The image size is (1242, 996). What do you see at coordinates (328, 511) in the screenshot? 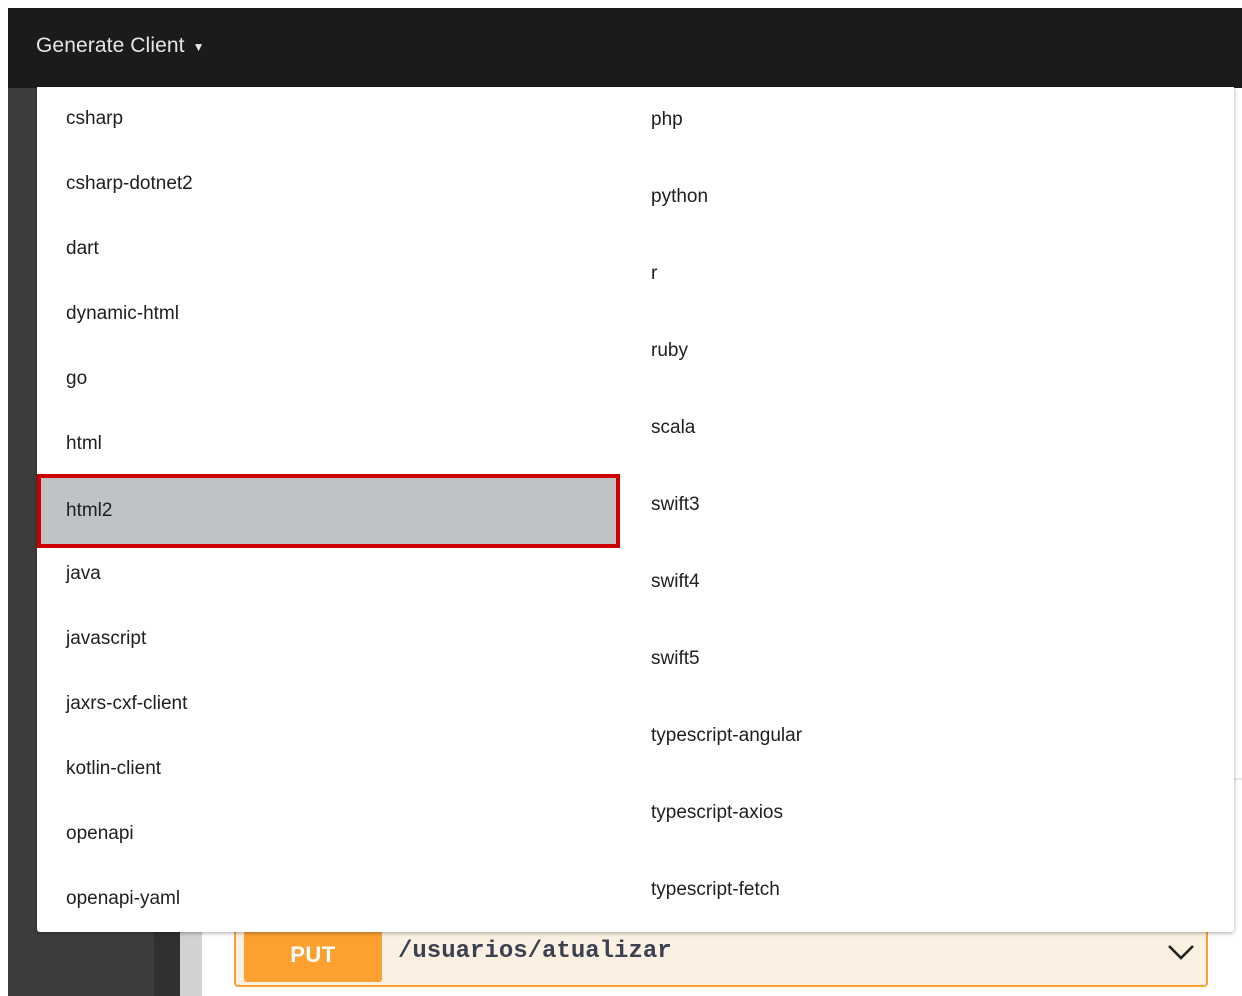
I see `menu-item-html2: html2` at bounding box center [328, 511].